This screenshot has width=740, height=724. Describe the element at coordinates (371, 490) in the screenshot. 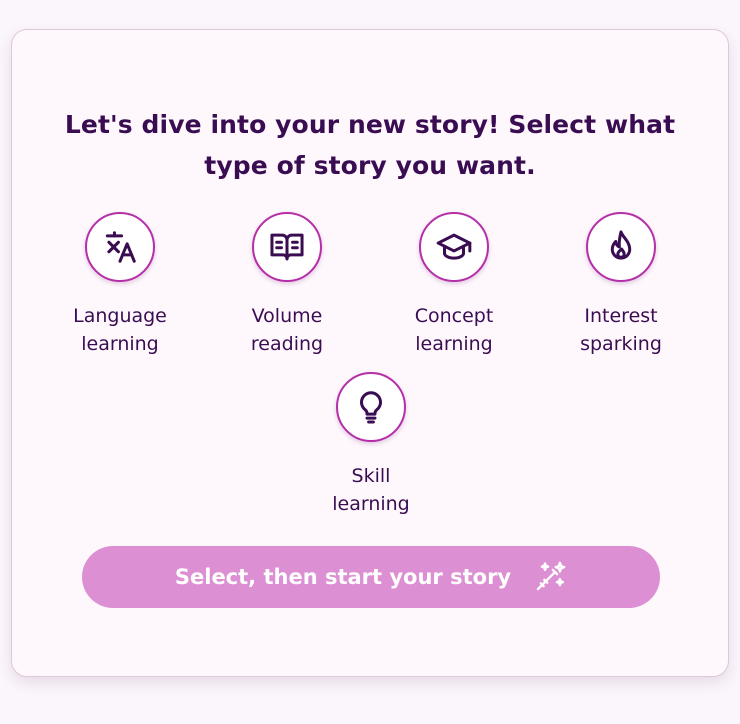

I see `option-skill-learning-label: Skill learning` at that location.